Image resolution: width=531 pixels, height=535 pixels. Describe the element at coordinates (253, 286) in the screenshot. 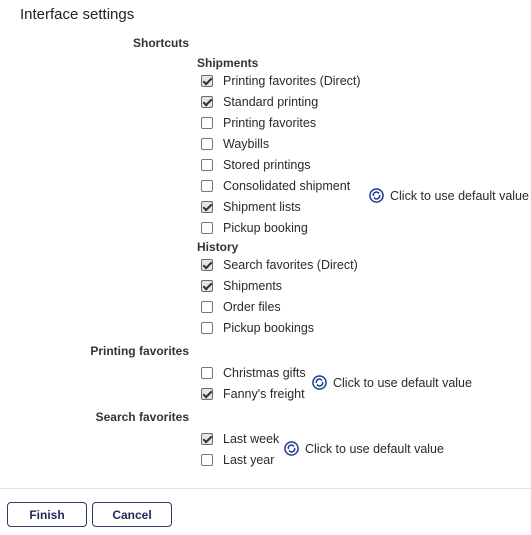

I see `checkbox-label: Shipments` at that location.